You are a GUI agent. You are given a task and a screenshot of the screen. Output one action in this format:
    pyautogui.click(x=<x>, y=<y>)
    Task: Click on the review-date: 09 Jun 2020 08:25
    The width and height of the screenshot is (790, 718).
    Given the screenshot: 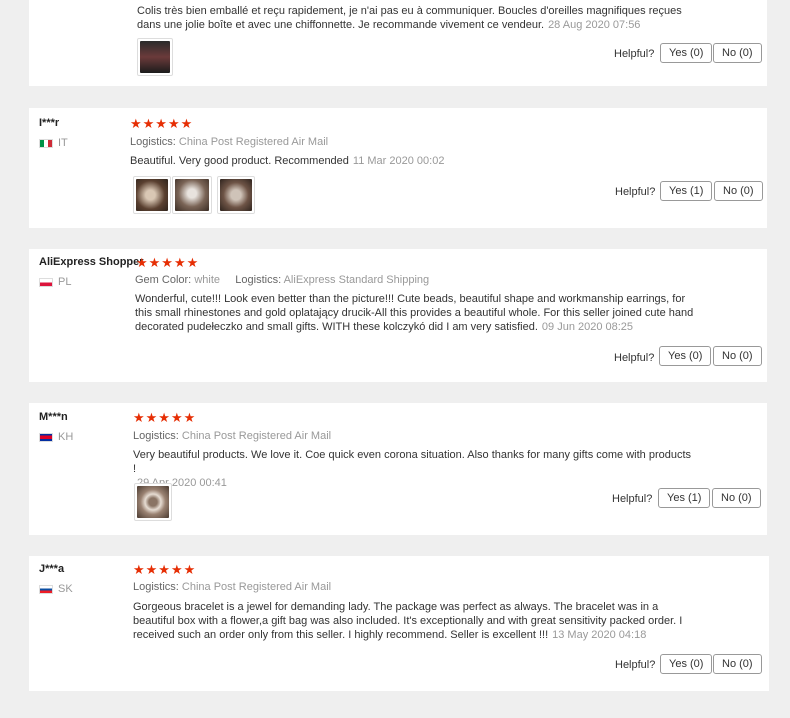 What is the action you would take?
    pyautogui.click(x=587, y=327)
    